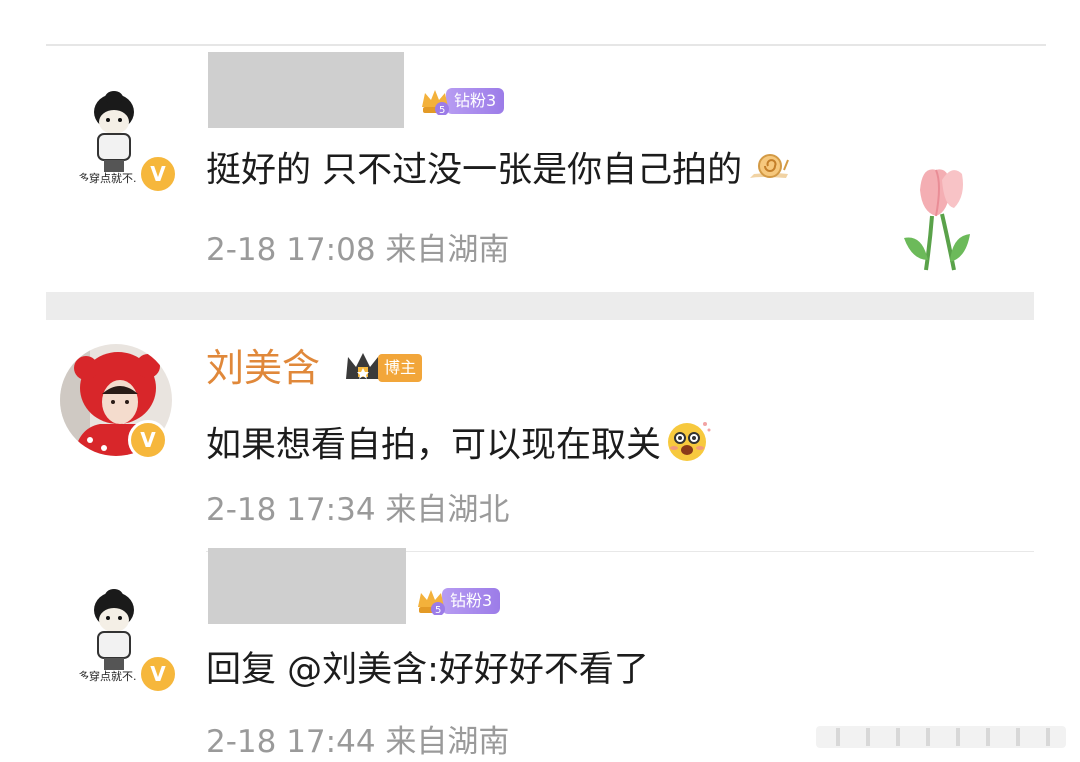 Image resolution: width=1080 pixels, height=762 pixels. Describe the element at coordinates (474, 170) in the screenshot. I see `comment-text-body: 挺好的 只不过没一张是你自己拍的` at that location.